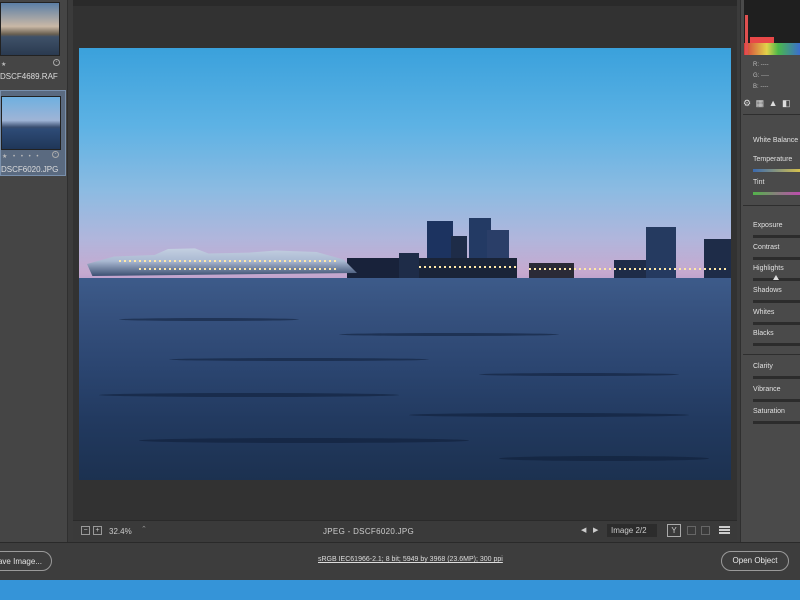  What do you see at coordinates (776, 170) in the screenshot?
I see `temperature-slider` at bounding box center [776, 170].